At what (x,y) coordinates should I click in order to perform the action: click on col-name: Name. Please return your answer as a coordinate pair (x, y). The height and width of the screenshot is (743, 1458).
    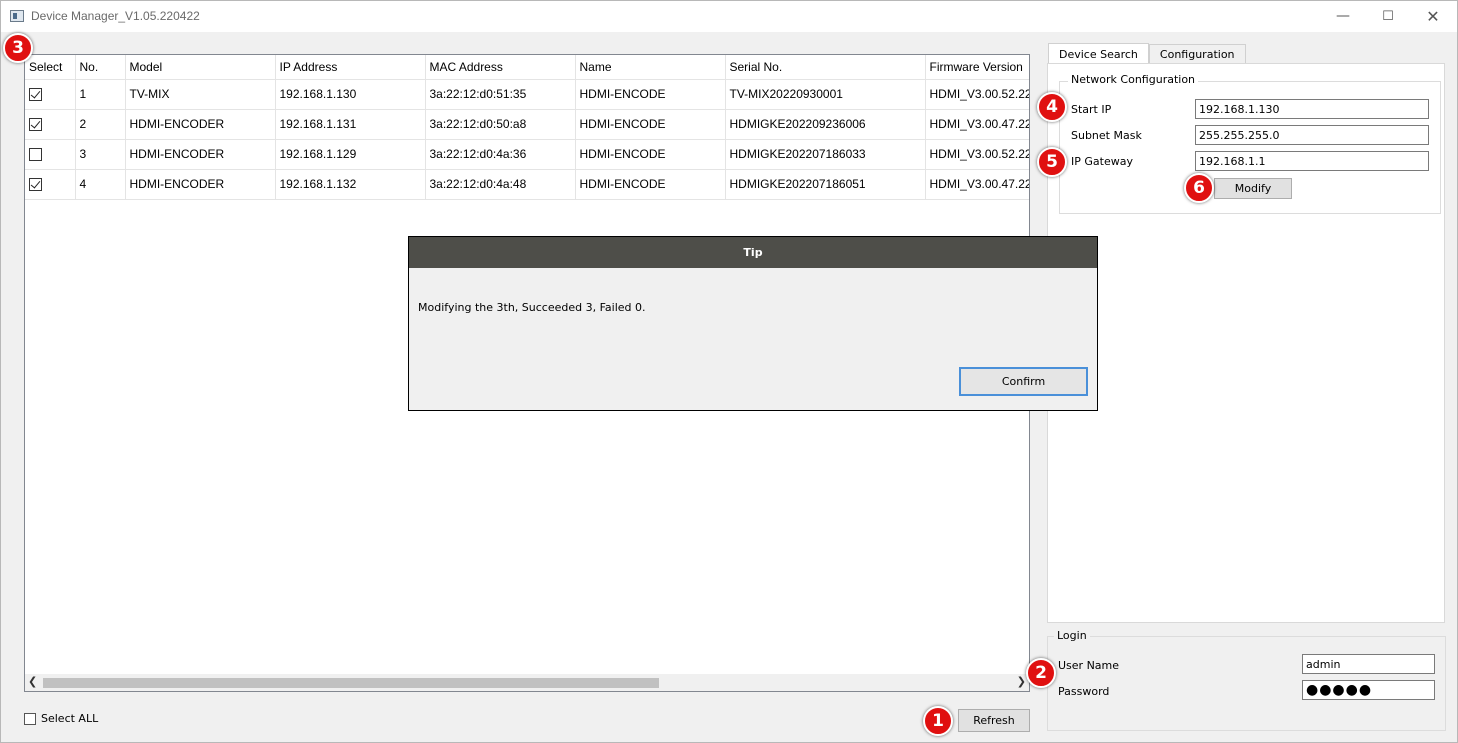
    Looking at the image, I should click on (650, 67).